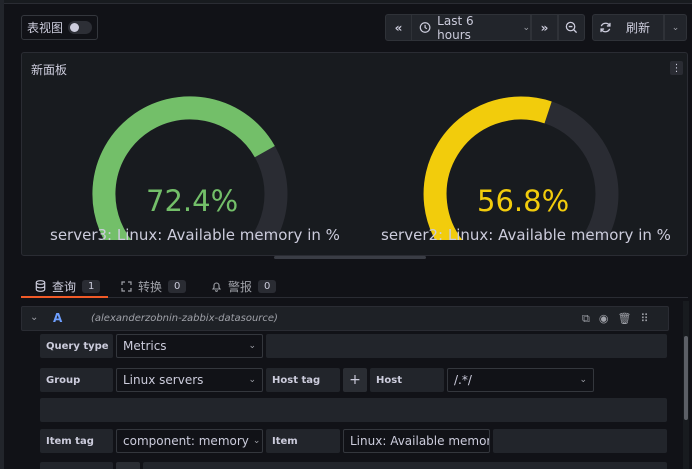  I want to click on panel-resize-handle, so click(350, 257).